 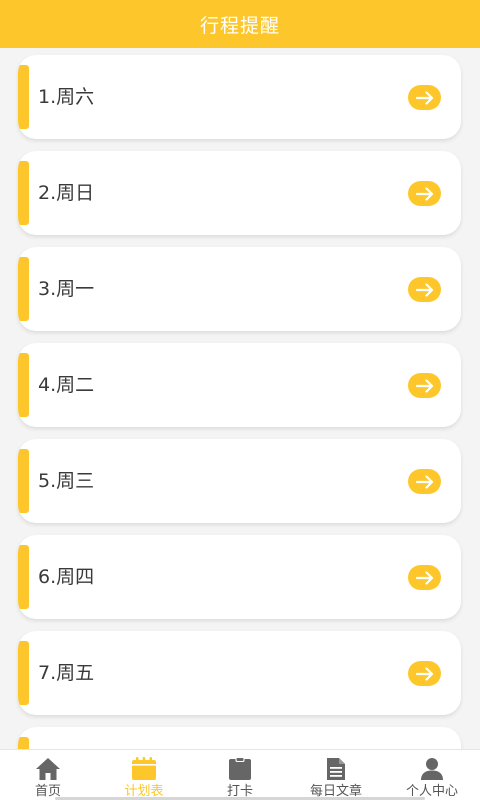 I want to click on tab-profile: 个人中心, so click(x=432, y=775).